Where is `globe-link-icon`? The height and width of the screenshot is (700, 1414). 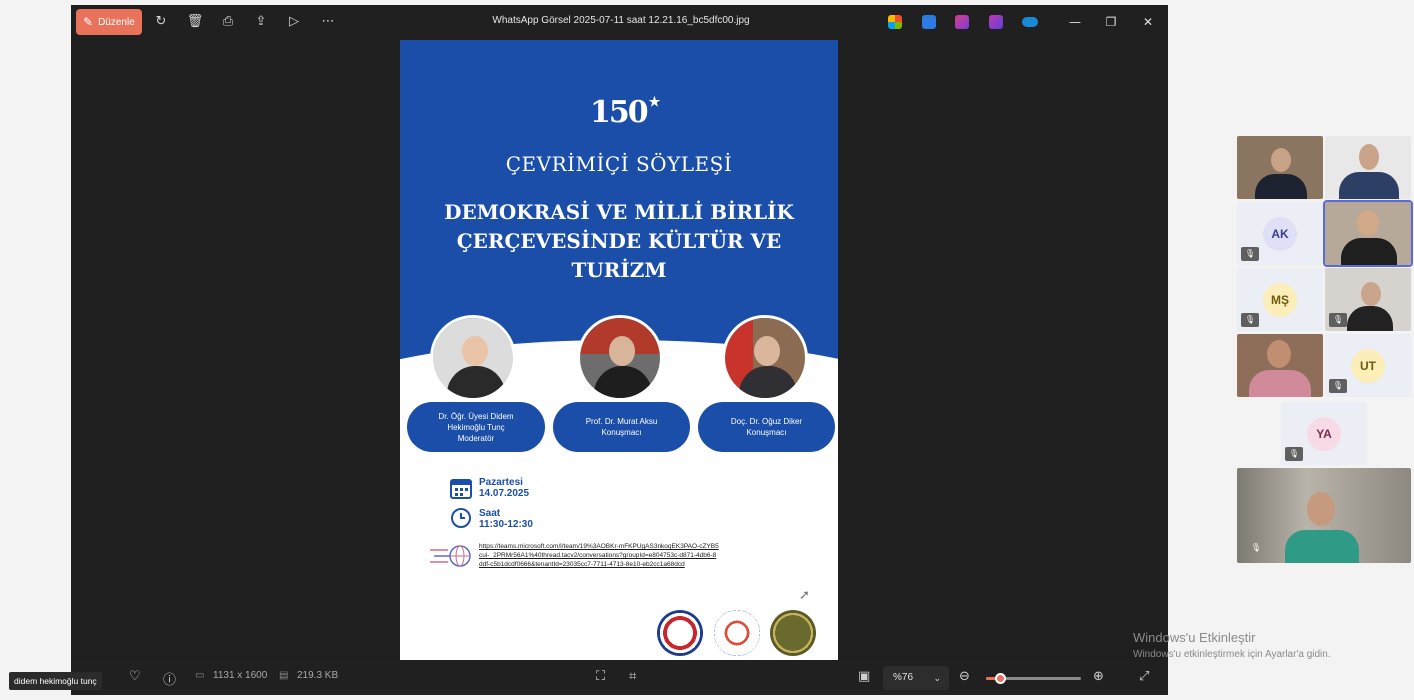 globe-link-icon is located at coordinates (450, 556).